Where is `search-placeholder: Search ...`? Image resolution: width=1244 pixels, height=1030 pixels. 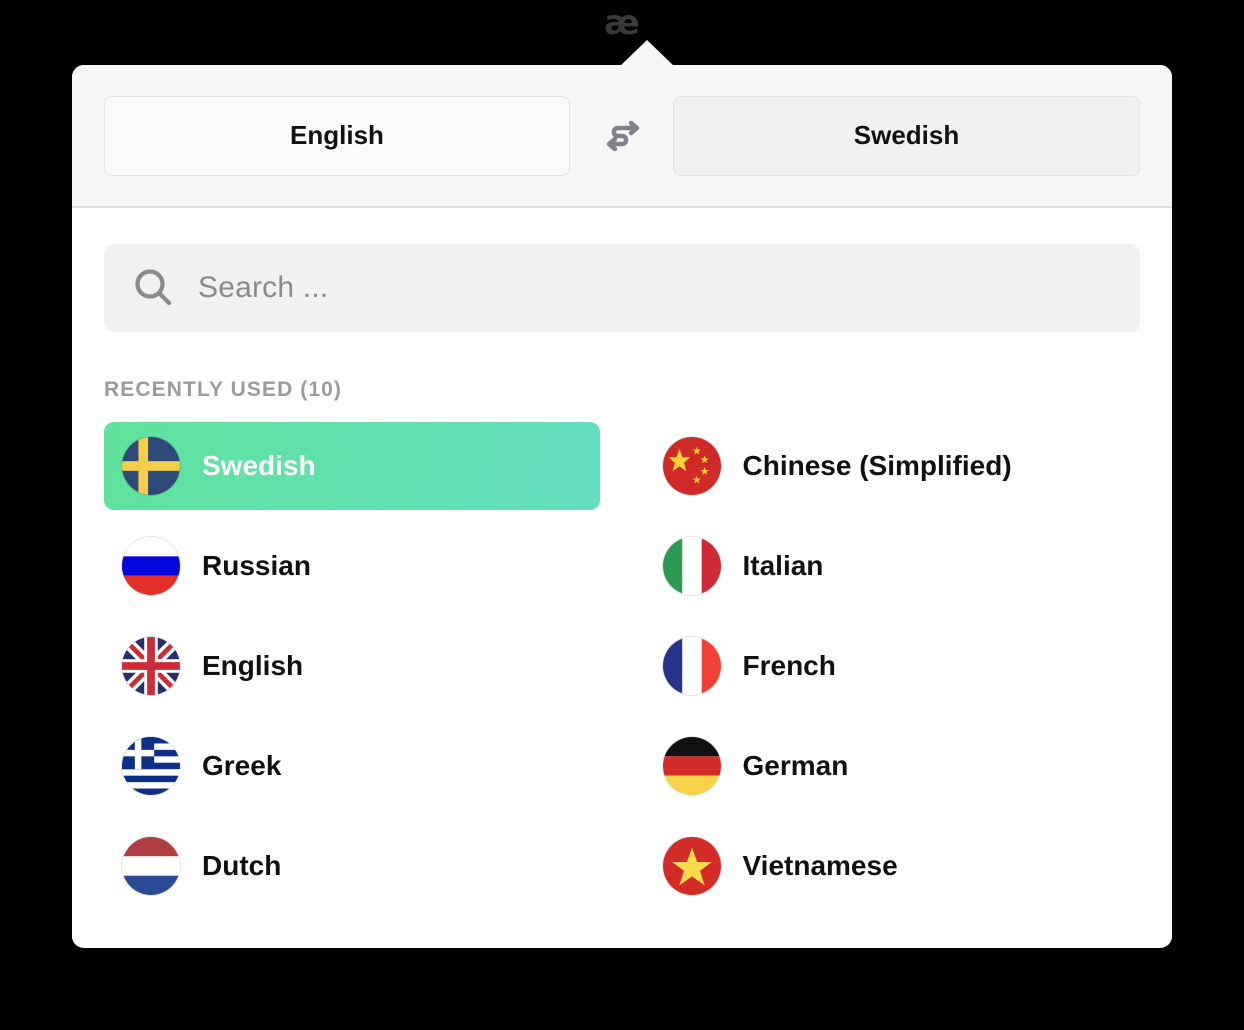 search-placeholder: Search ... is located at coordinates (263, 287).